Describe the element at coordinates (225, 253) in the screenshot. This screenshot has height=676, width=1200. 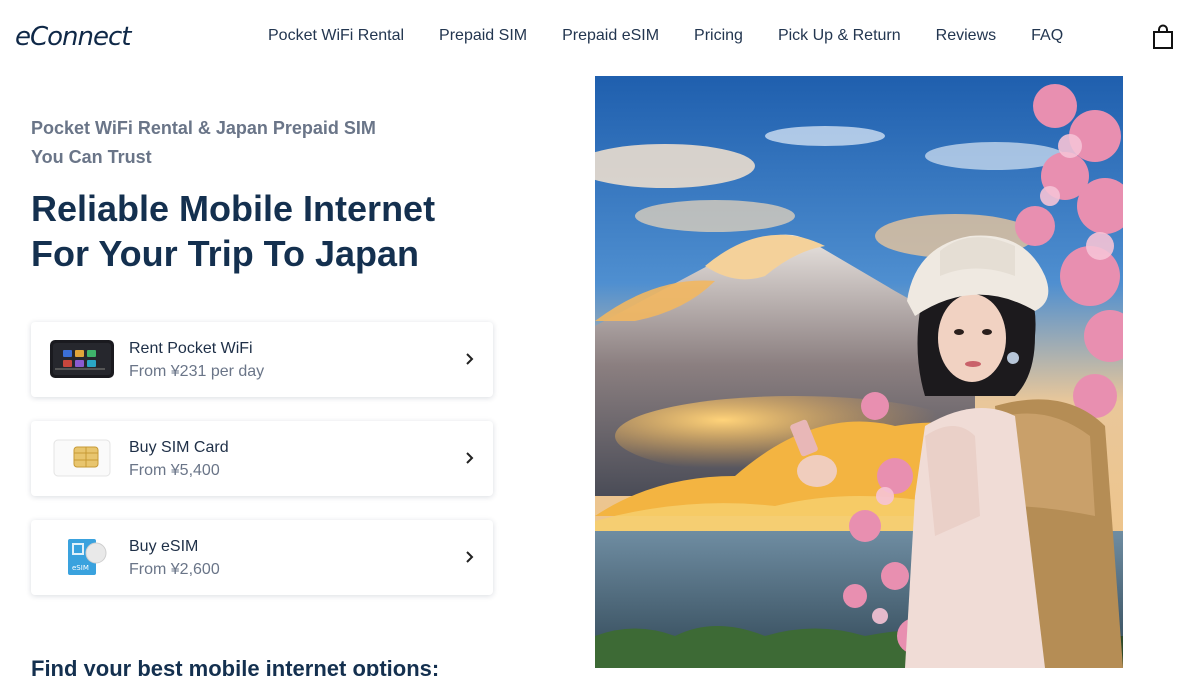
I see `hero-headline-line2: For Your Trip To Japan` at that location.